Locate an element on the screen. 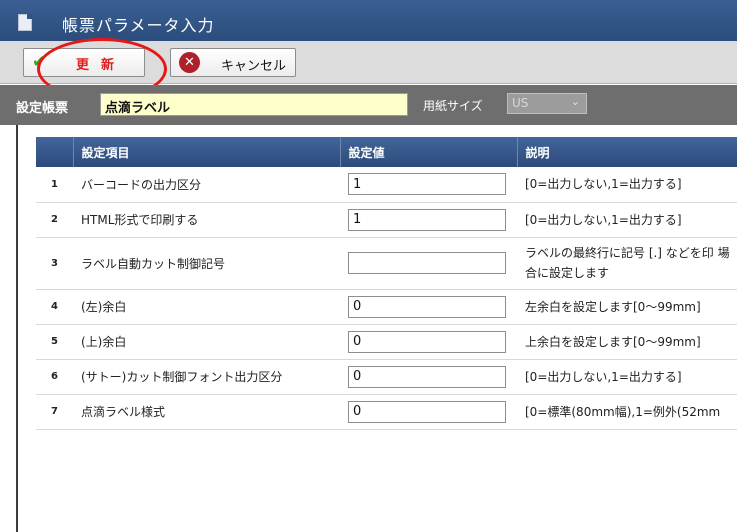  table-row: 7 点滴ラベル様式 [0=標準(80mm幅),1=例外(52mm is located at coordinates (386, 412).